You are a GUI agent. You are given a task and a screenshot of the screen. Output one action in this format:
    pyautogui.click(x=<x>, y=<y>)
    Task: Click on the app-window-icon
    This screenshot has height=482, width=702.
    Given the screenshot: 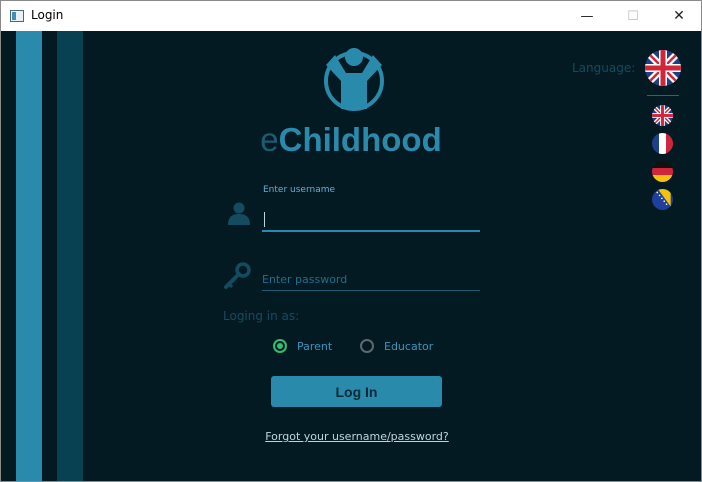 What is the action you would take?
    pyautogui.click(x=17, y=16)
    